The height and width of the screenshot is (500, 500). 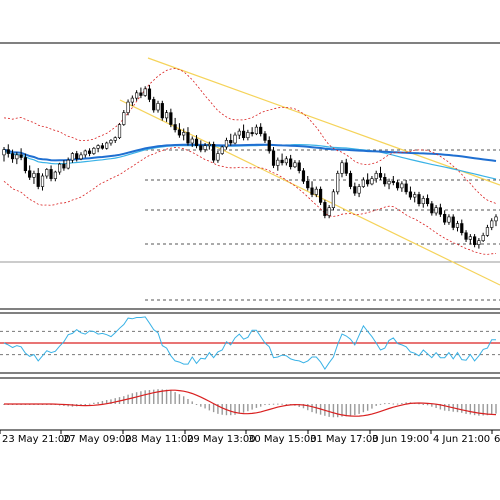 I want to click on histogram-panel-frame, so click(x=250, y=404).